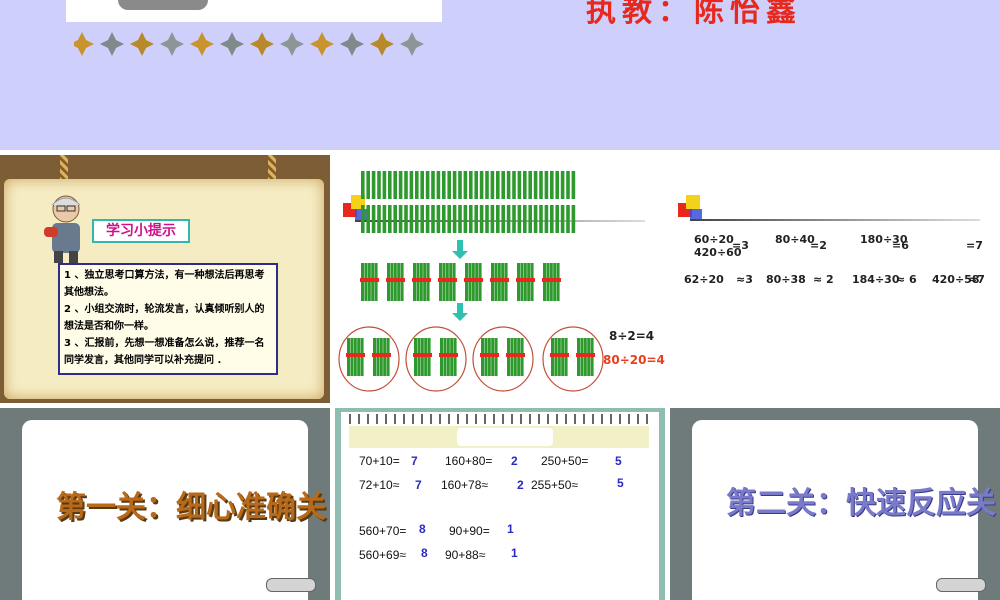 The height and width of the screenshot is (600, 1000). I want to click on notebook-tab, so click(505, 437).